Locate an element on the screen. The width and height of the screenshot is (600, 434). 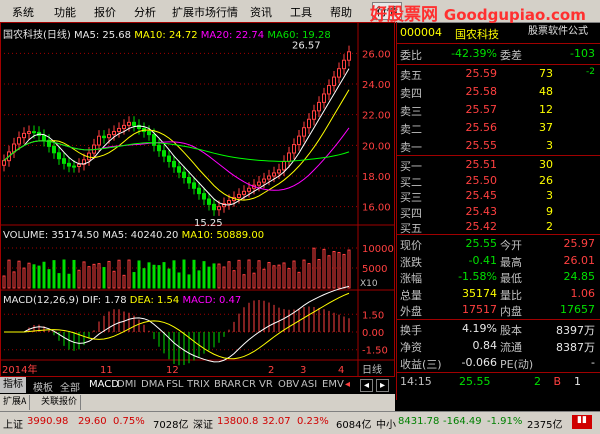
tab-brar: BRAR is located at coordinates (227, 384).